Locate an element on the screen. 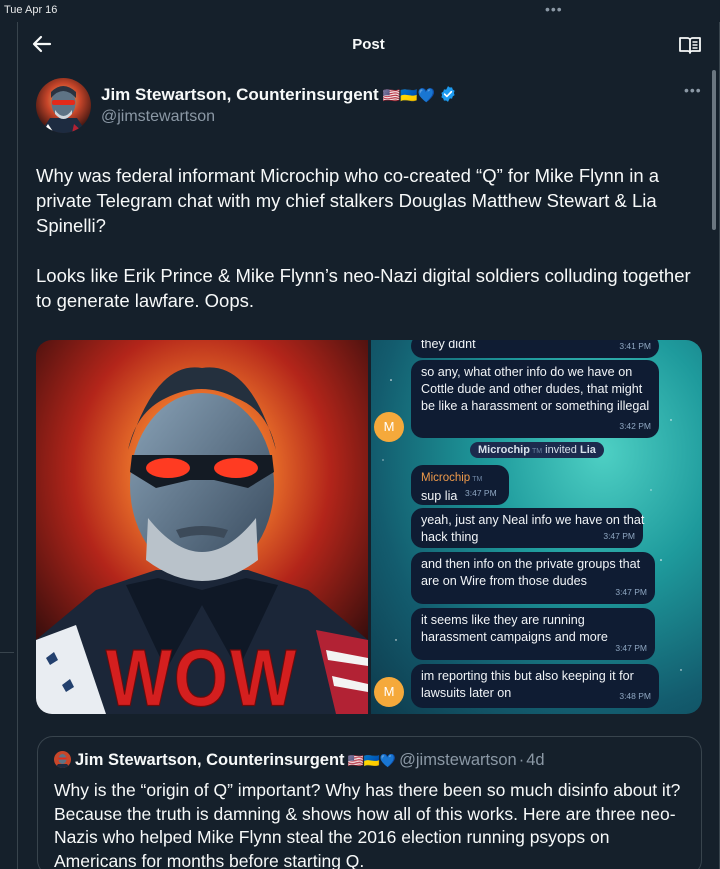 This screenshot has height=869, width=720. more-horizontal-icon: ••• is located at coordinates (693, 90).